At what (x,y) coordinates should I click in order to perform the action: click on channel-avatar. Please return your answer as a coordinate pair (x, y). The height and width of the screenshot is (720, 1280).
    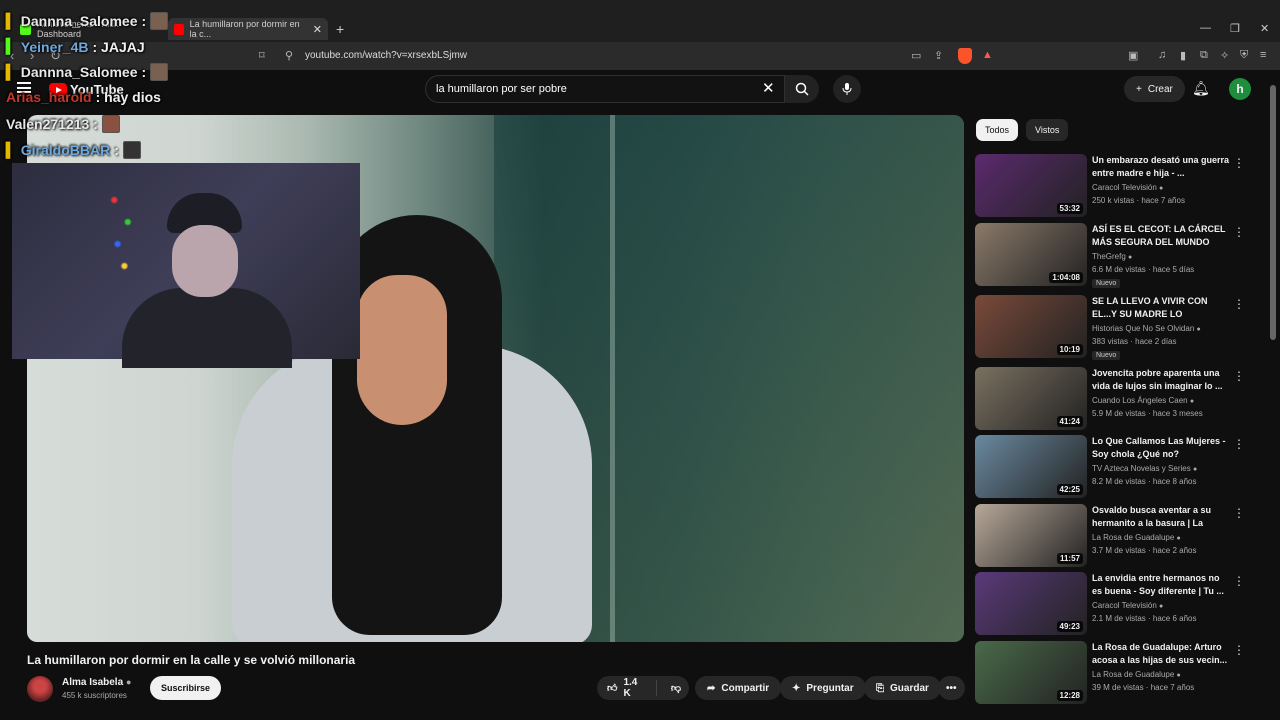
    Looking at the image, I should click on (40, 689).